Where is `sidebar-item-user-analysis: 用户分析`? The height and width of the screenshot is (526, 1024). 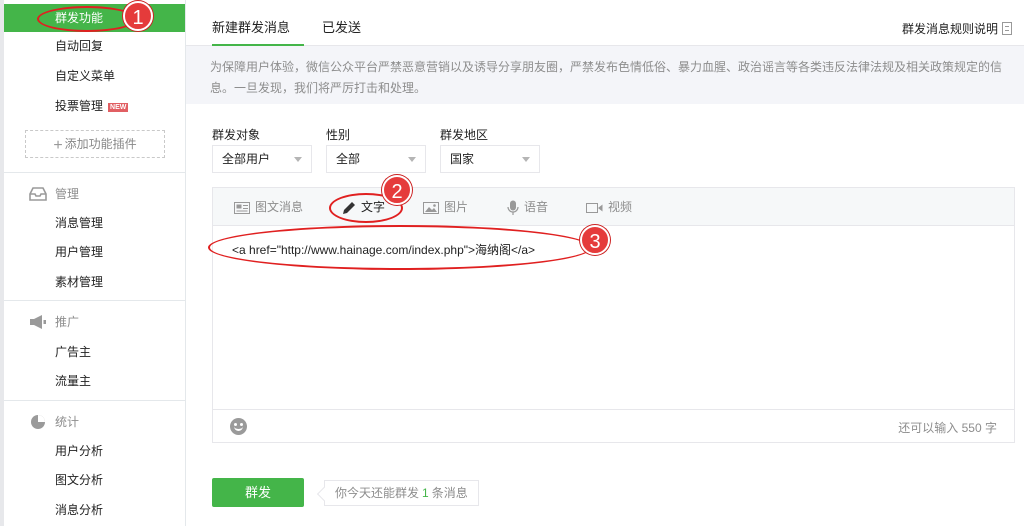
sidebar-item-user-analysis: 用户分析 is located at coordinates (94, 451).